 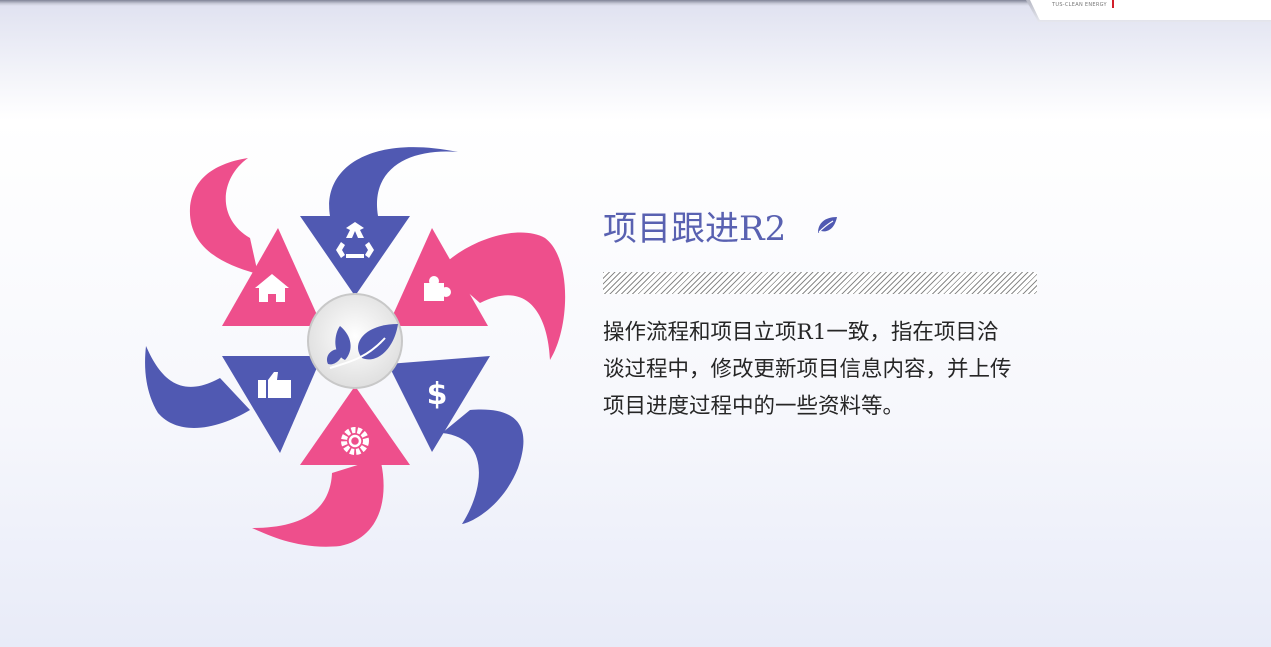 I want to click on slide-title: 项目跟进R2, so click(x=695, y=229).